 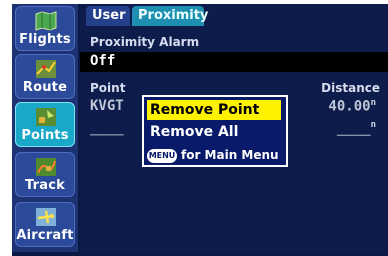 What do you see at coordinates (234, 62) in the screenshot?
I see `proximity-alarm-field: Off` at bounding box center [234, 62].